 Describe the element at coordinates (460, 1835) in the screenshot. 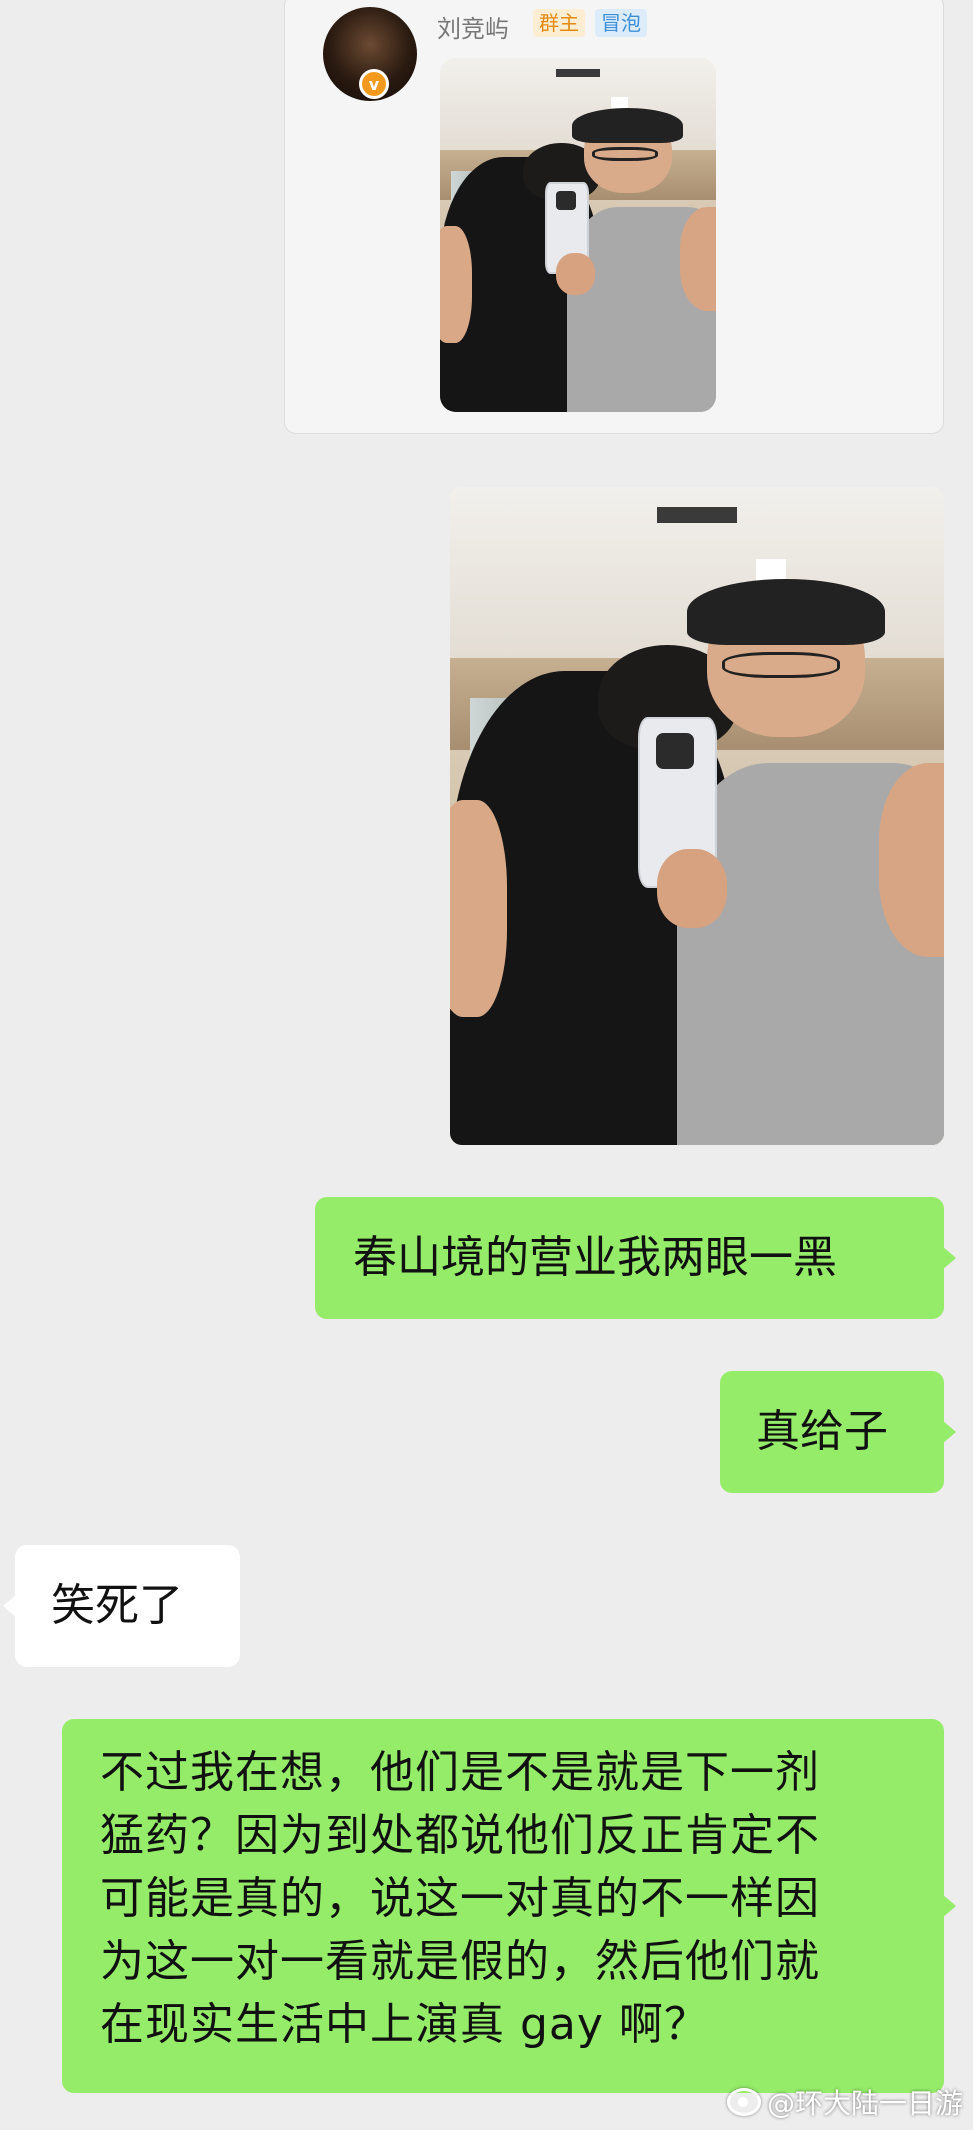

I see `message-line: 猛药？因为到处都说他们反正肯定不` at that location.